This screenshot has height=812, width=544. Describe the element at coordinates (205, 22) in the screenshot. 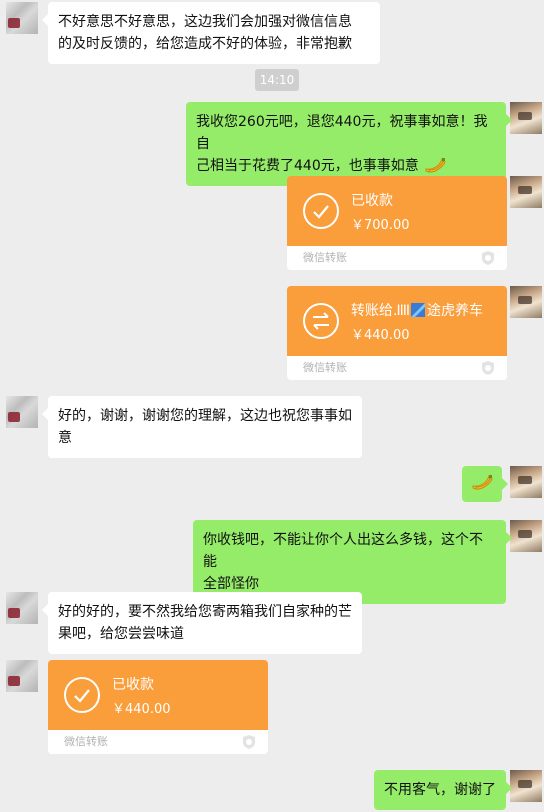

I see `message-text: 不好意思不好意思，这边我们会加强对微信信息` at that location.